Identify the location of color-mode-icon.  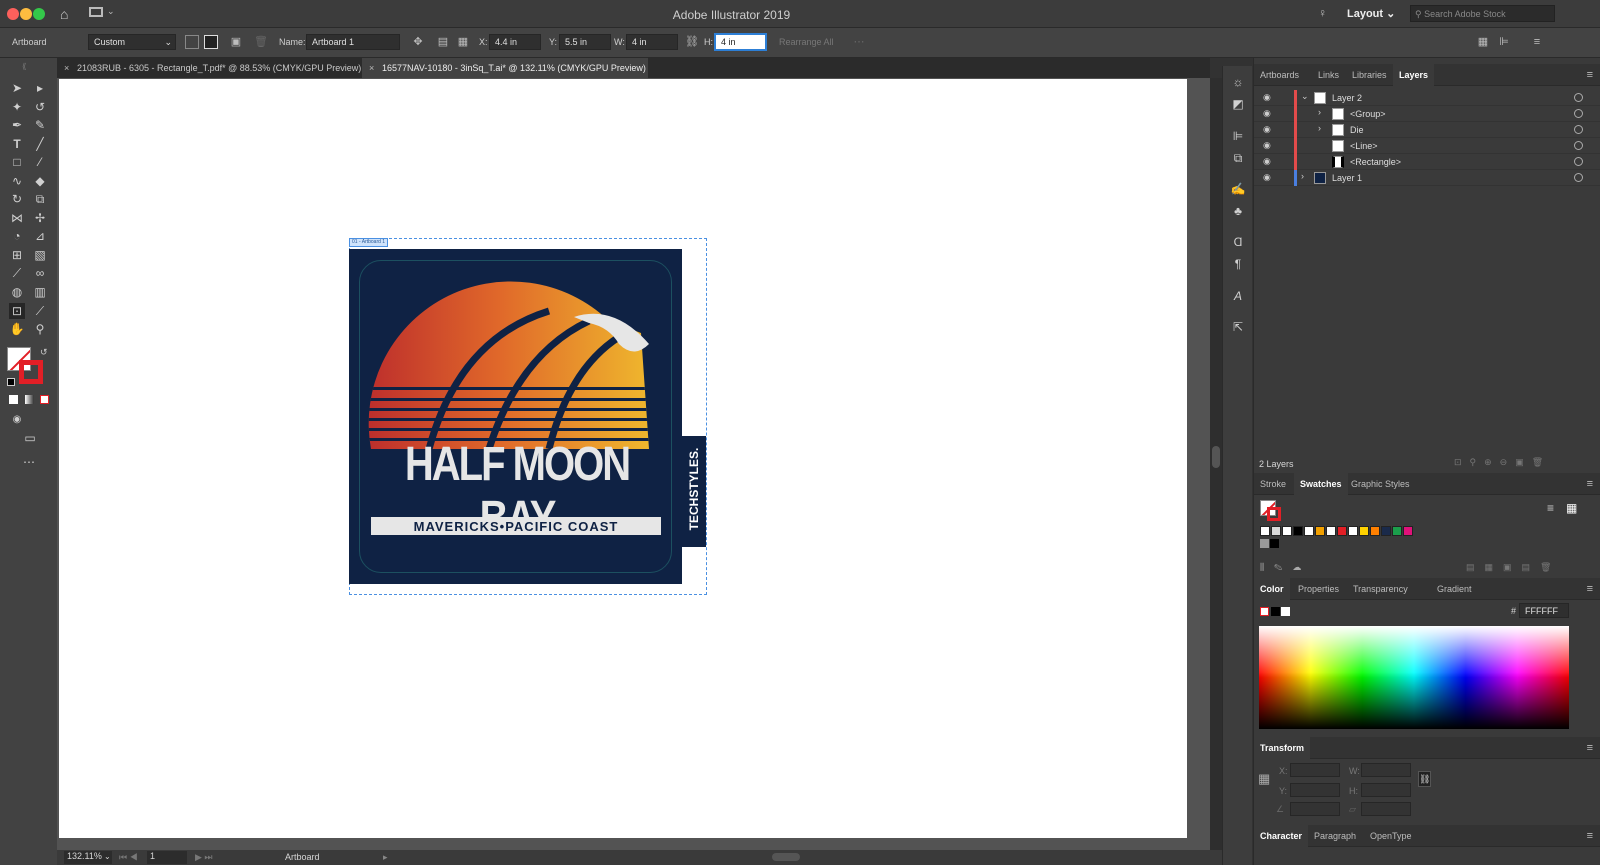
(13, 399).